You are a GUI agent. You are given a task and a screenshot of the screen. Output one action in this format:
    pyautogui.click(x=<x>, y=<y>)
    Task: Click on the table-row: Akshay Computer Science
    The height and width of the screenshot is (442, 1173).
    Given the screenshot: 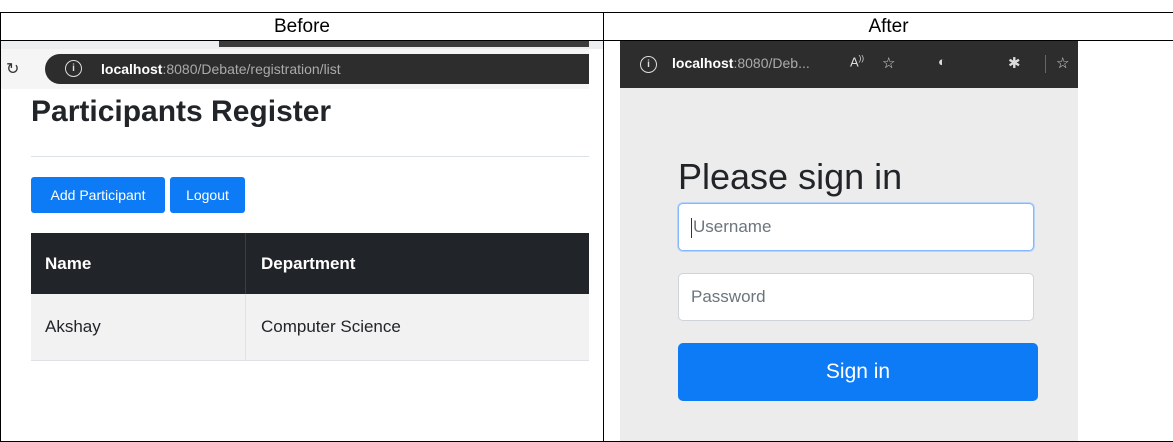 What is the action you would take?
    pyautogui.click(x=310, y=327)
    